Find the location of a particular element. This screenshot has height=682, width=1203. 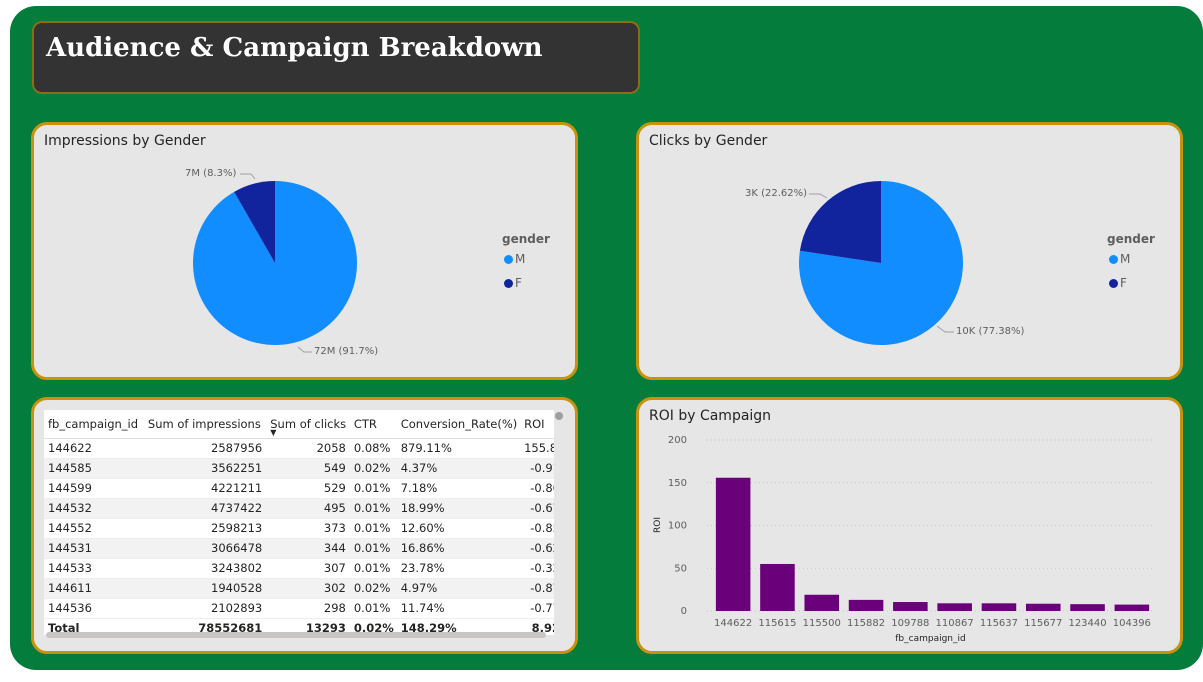

column-header-ctr: CTR is located at coordinates (373, 424).